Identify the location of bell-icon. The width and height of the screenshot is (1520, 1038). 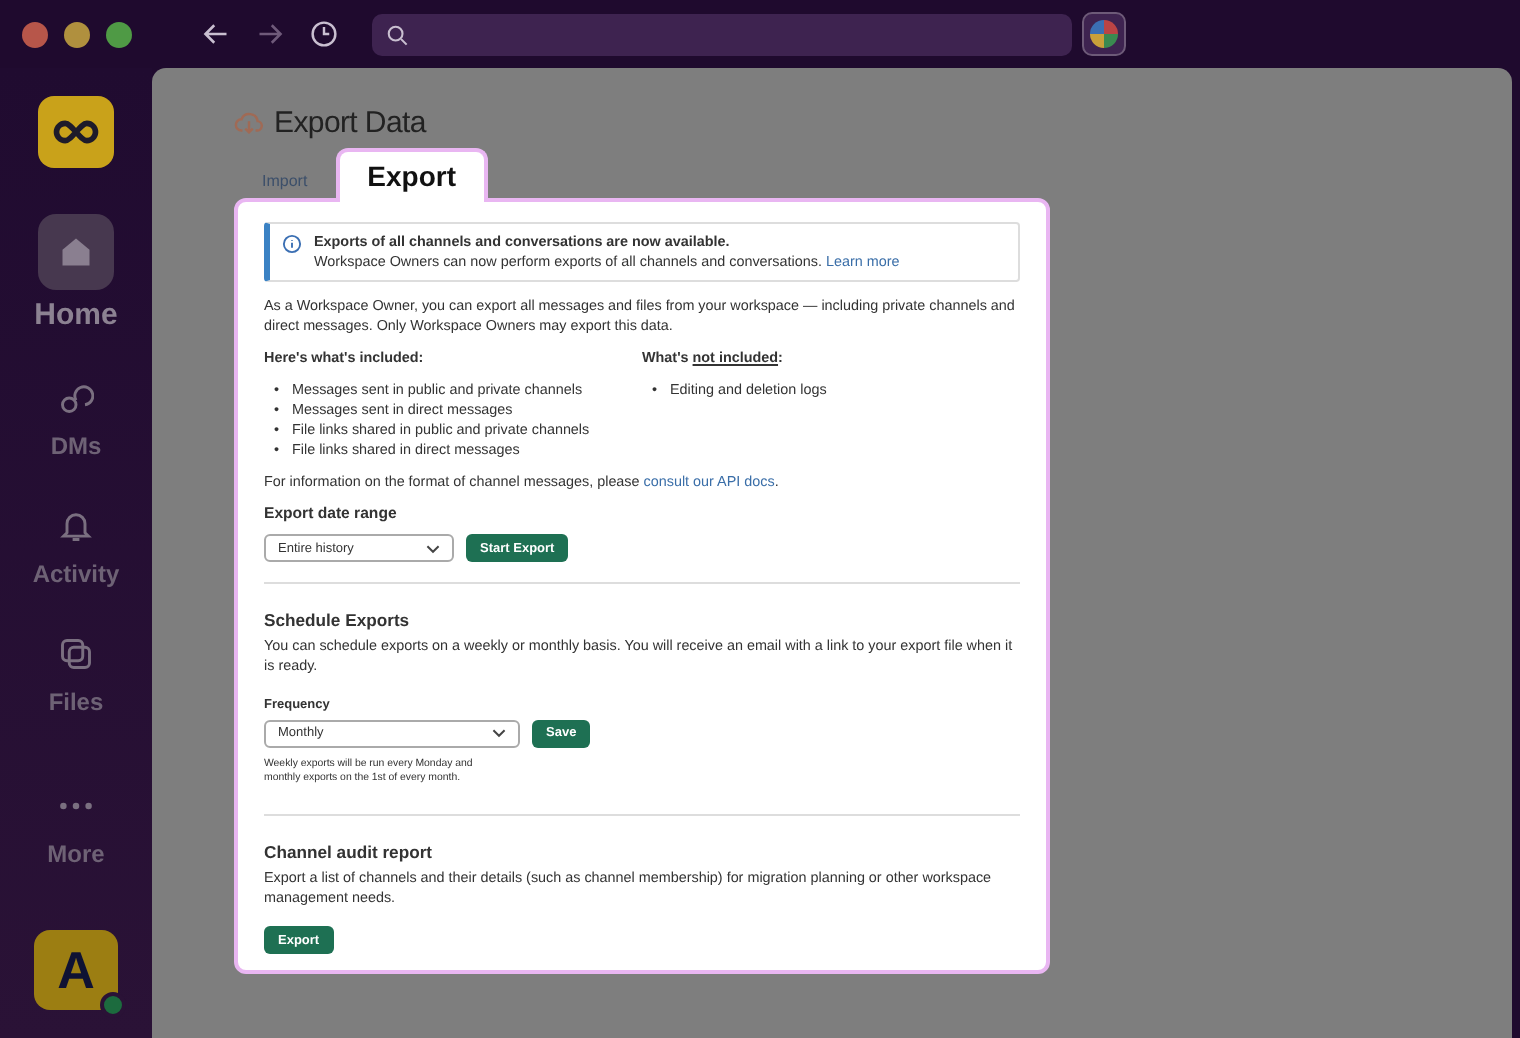
(76, 526).